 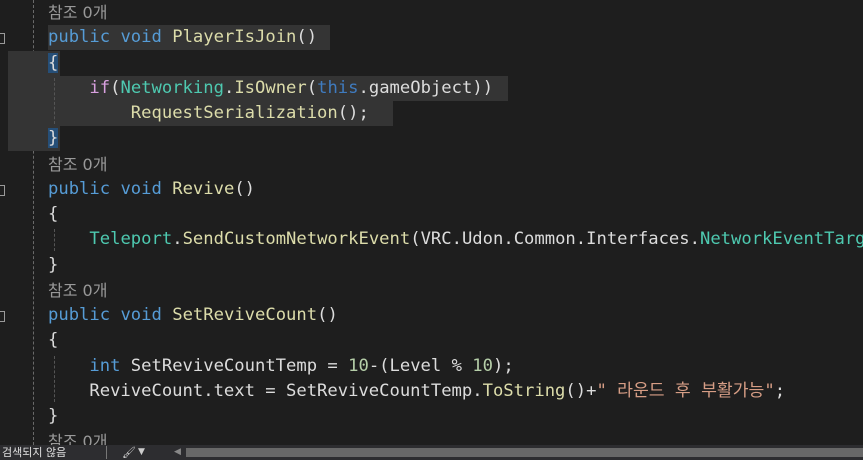 I want to click on code-token: NetworkEventTarget, so click(x=781, y=239).